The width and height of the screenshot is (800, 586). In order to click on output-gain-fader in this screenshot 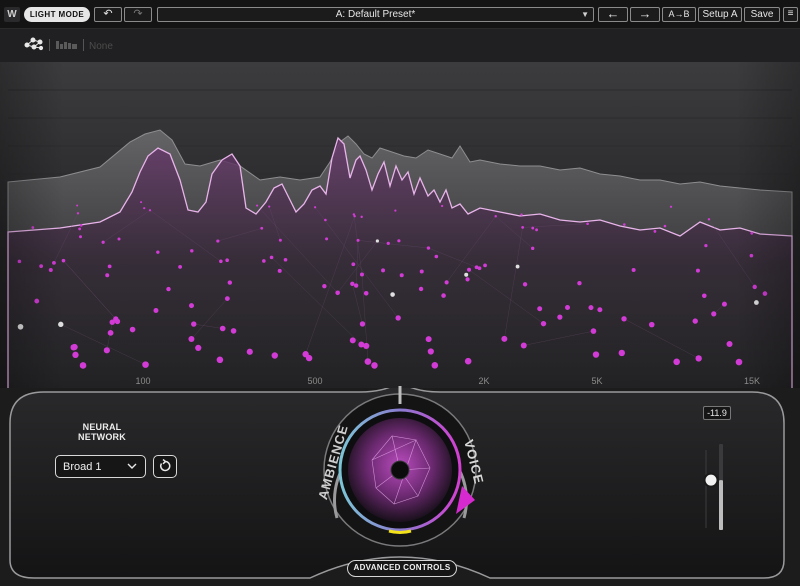, I will do `click(717, 488)`.